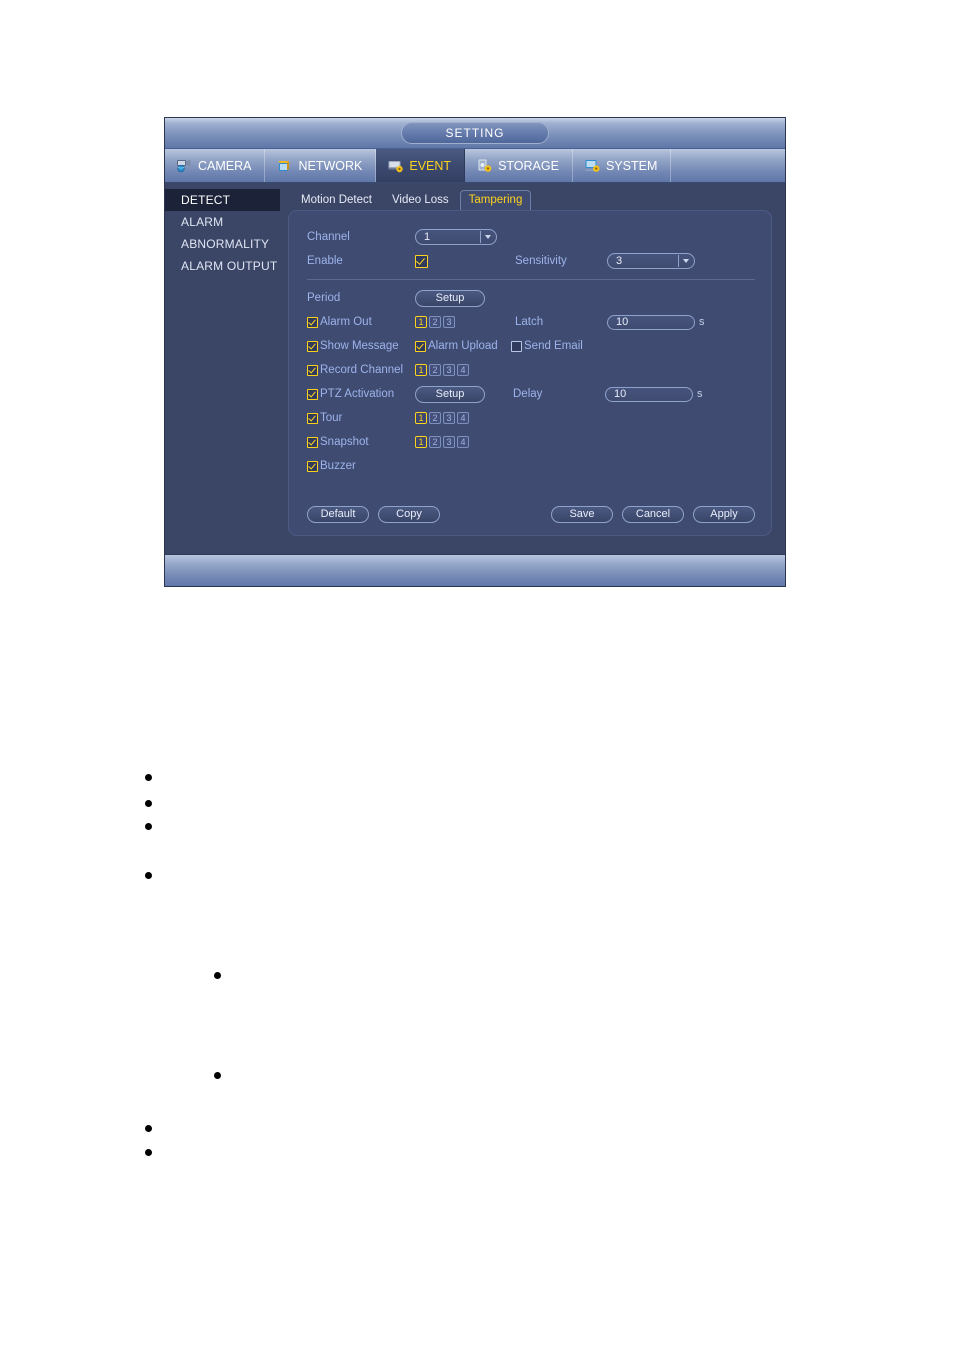 The image size is (954, 1350). I want to click on nav-item-network: NETWORK, so click(321, 165).